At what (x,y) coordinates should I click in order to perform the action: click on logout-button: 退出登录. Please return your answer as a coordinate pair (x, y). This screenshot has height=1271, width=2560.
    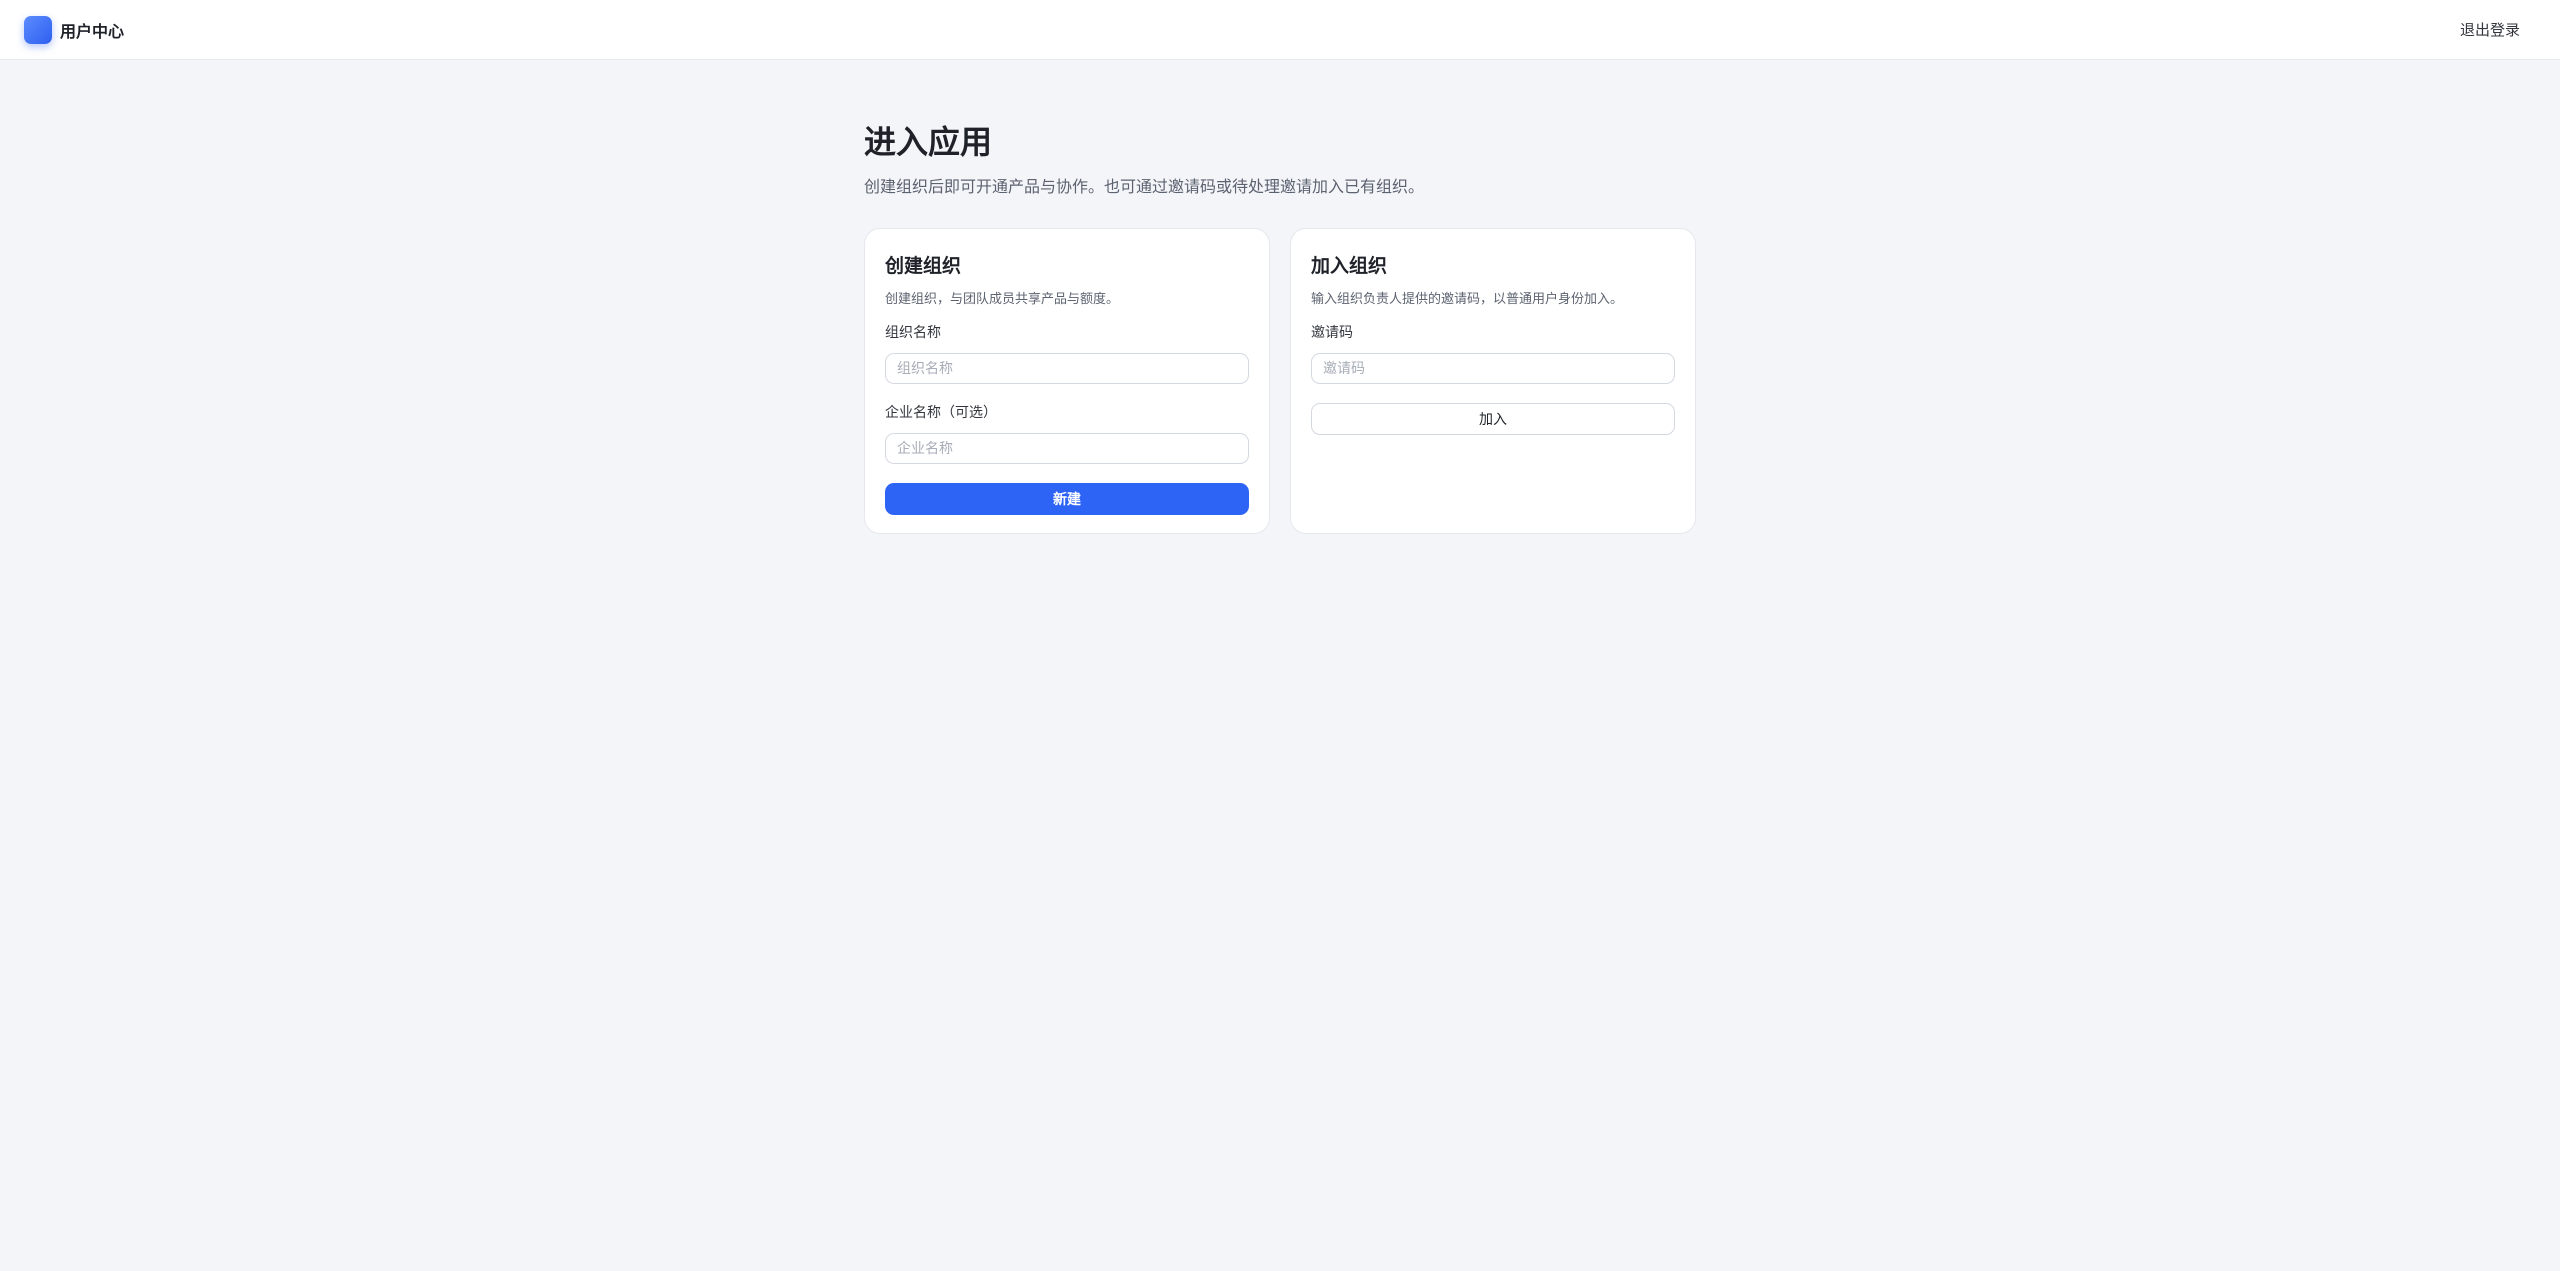
    Looking at the image, I should click on (2490, 29).